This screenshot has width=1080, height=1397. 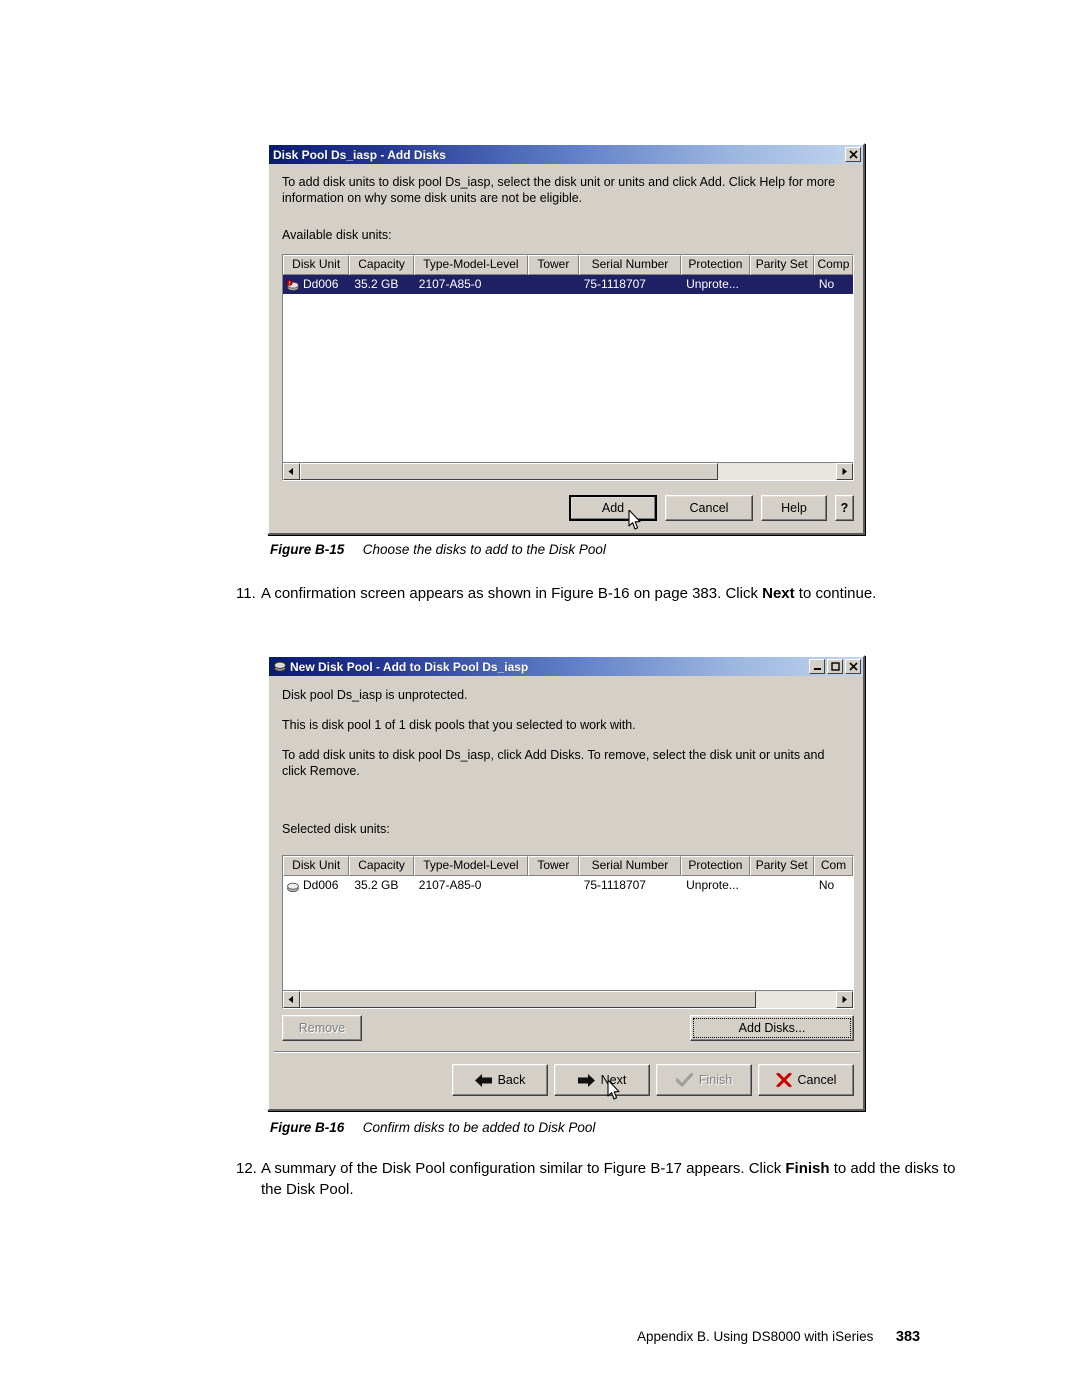 What do you see at coordinates (322, 1028) in the screenshot?
I see `remove-button: Remove` at bounding box center [322, 1028].